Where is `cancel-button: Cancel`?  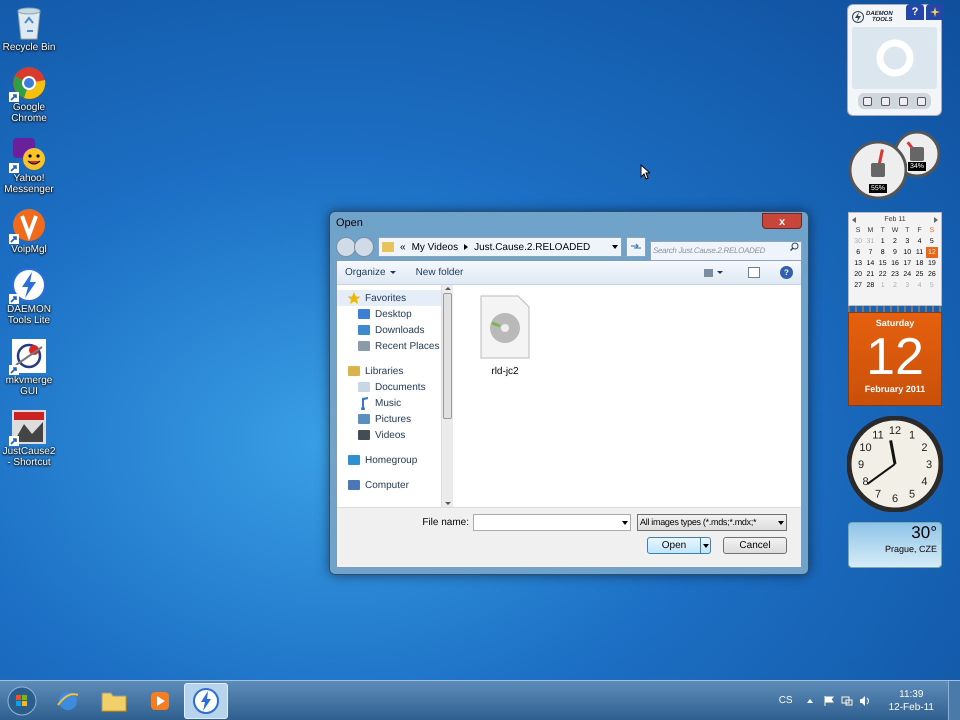 cancel-button: Cancel is located at coordinates (755, 545).